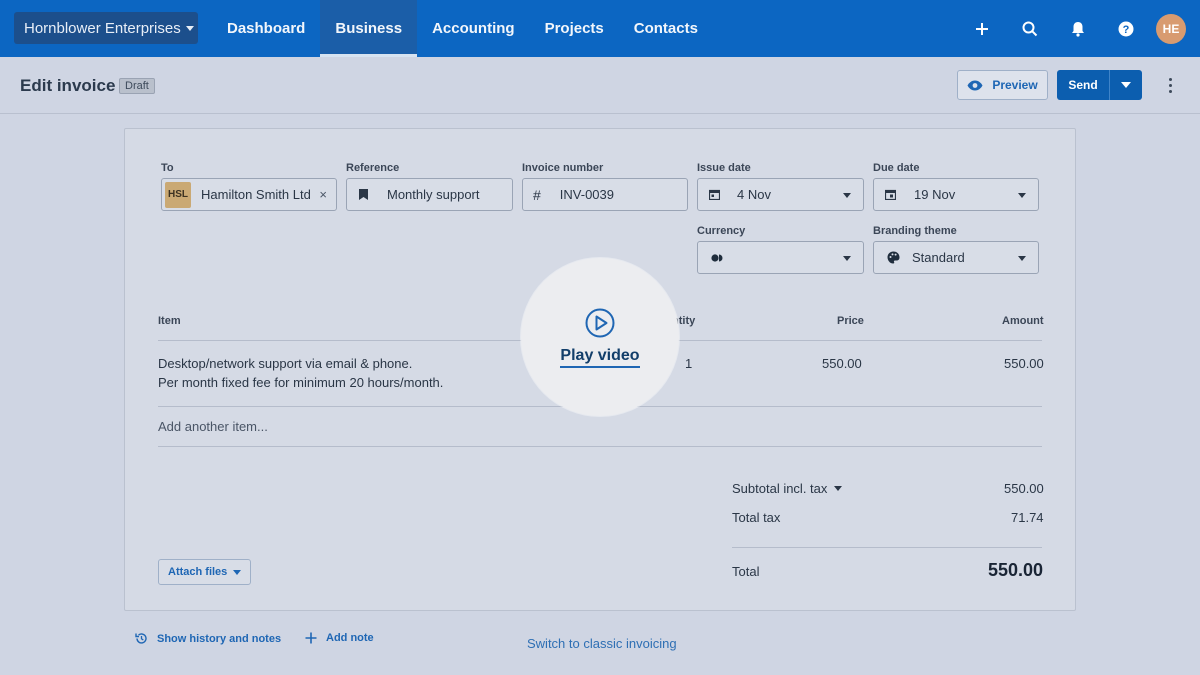  I want to click on line-item-quantity: 1, so click(688, 363).